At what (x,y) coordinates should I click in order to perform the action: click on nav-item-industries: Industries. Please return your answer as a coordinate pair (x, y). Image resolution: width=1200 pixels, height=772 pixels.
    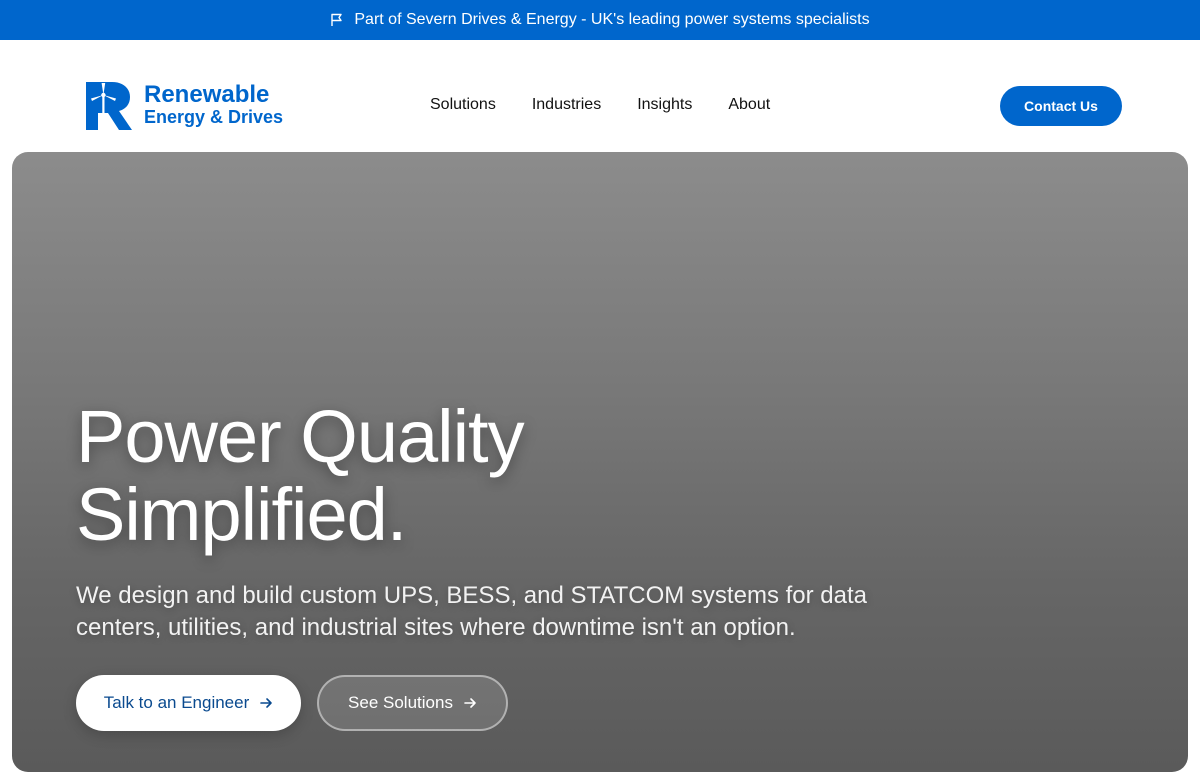
    Looking at the image, I should click on (566, 105).